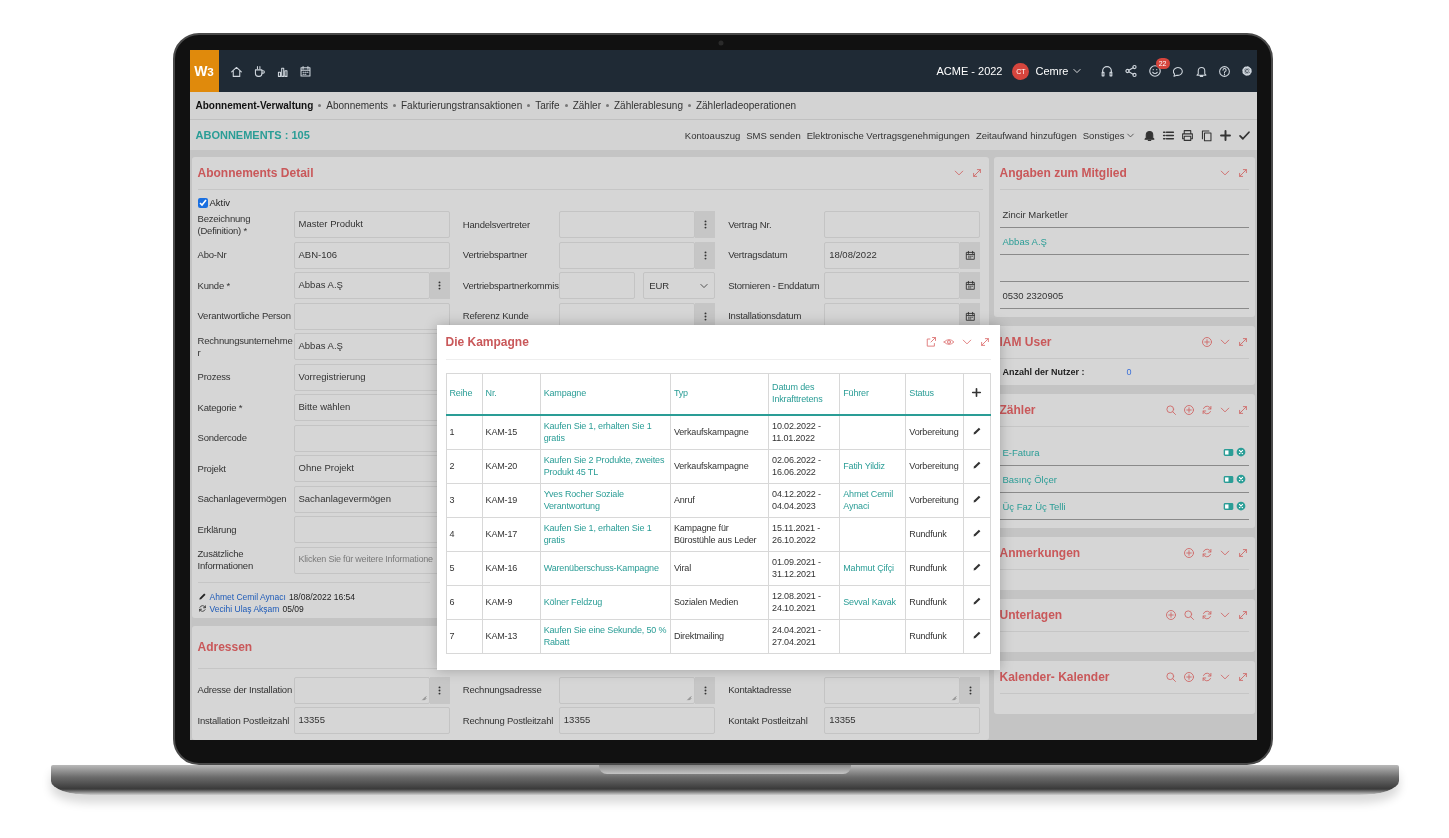  What do you see at coordinates (244, 720) in the screenshot?
I see `field-label: Installation Postleitzahl` at bounding box center [244, 720].